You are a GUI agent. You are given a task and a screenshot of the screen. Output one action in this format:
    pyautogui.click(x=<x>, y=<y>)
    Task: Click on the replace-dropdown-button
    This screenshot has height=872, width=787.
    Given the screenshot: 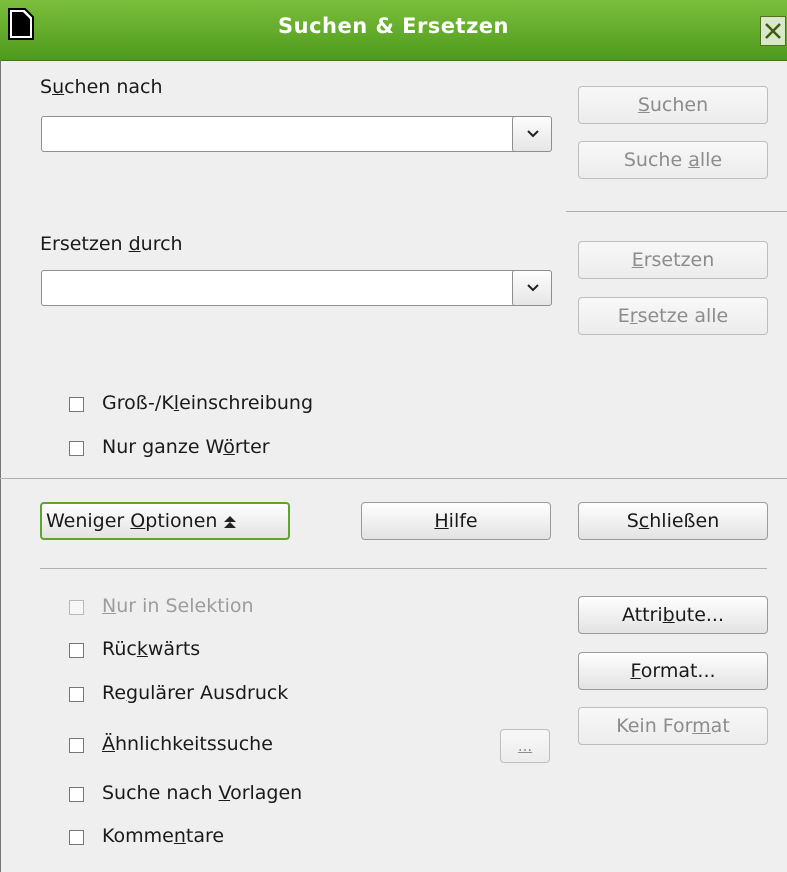 What is the action you would take?
    pyautogui.click(x=532, y=288)
    